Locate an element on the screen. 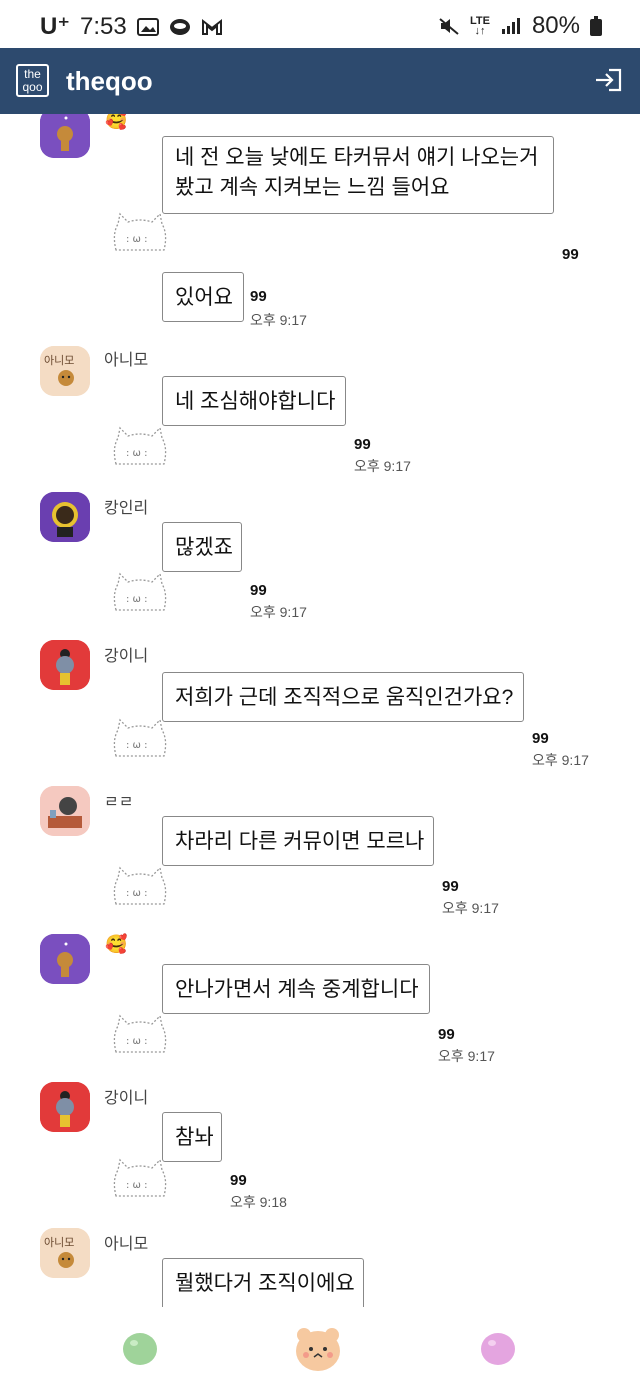 This screenshot has width=640, height=1387. clock: 7:53 is located at coordinates (103, 26).